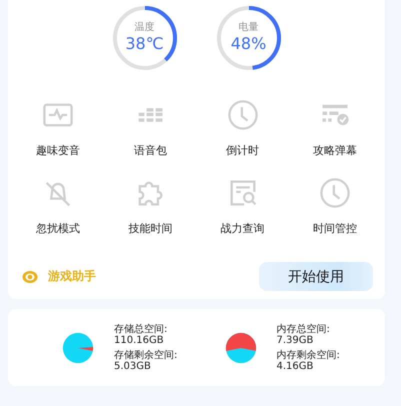 Image resolution: width=401 pixels, height=406 pixels. I want to click on free-label: 内存剩余空间:, so click(308, 355).